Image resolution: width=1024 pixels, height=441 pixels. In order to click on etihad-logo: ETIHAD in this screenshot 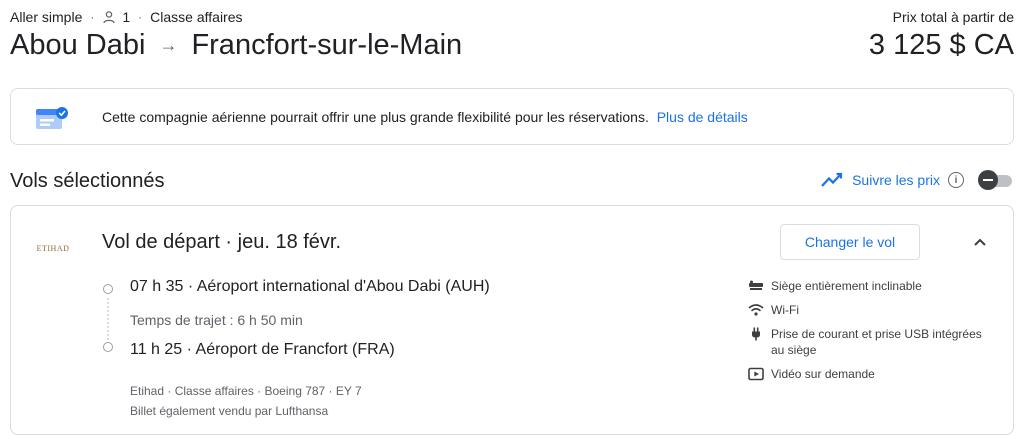, I will do `click(53, 248)`.